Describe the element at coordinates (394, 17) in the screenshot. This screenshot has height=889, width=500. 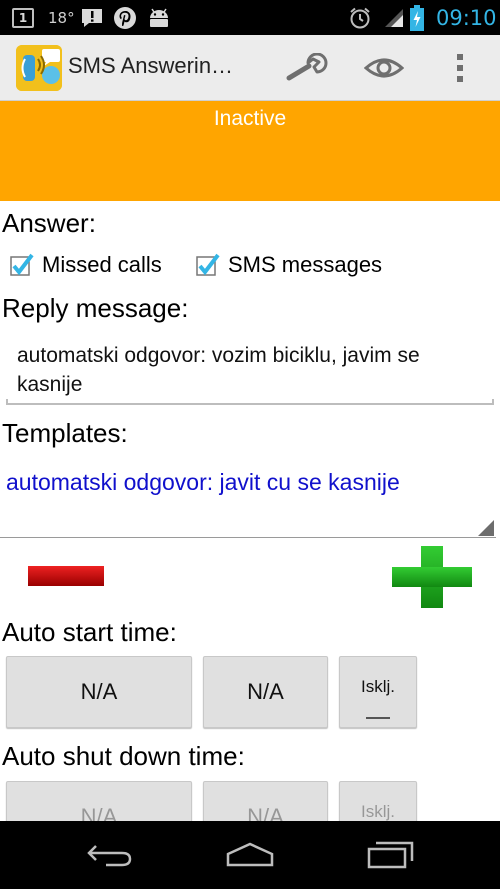
I see `signal-icon` at that location.